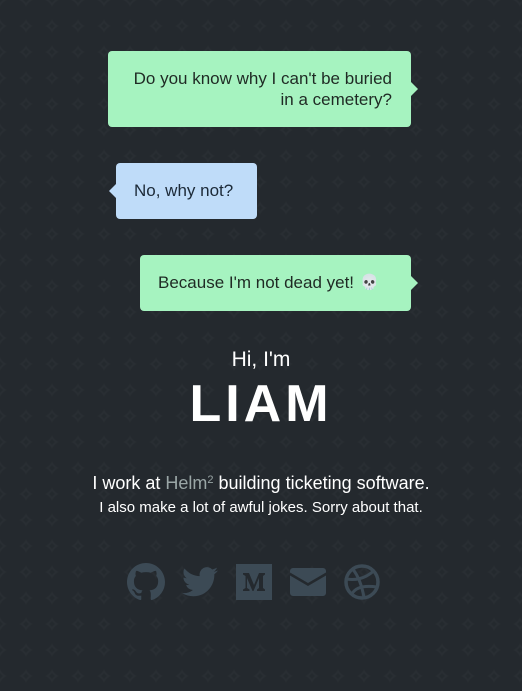 The width and height of the screenshot is (522, 691). I want to click on medium-icon, so click(254, 582).